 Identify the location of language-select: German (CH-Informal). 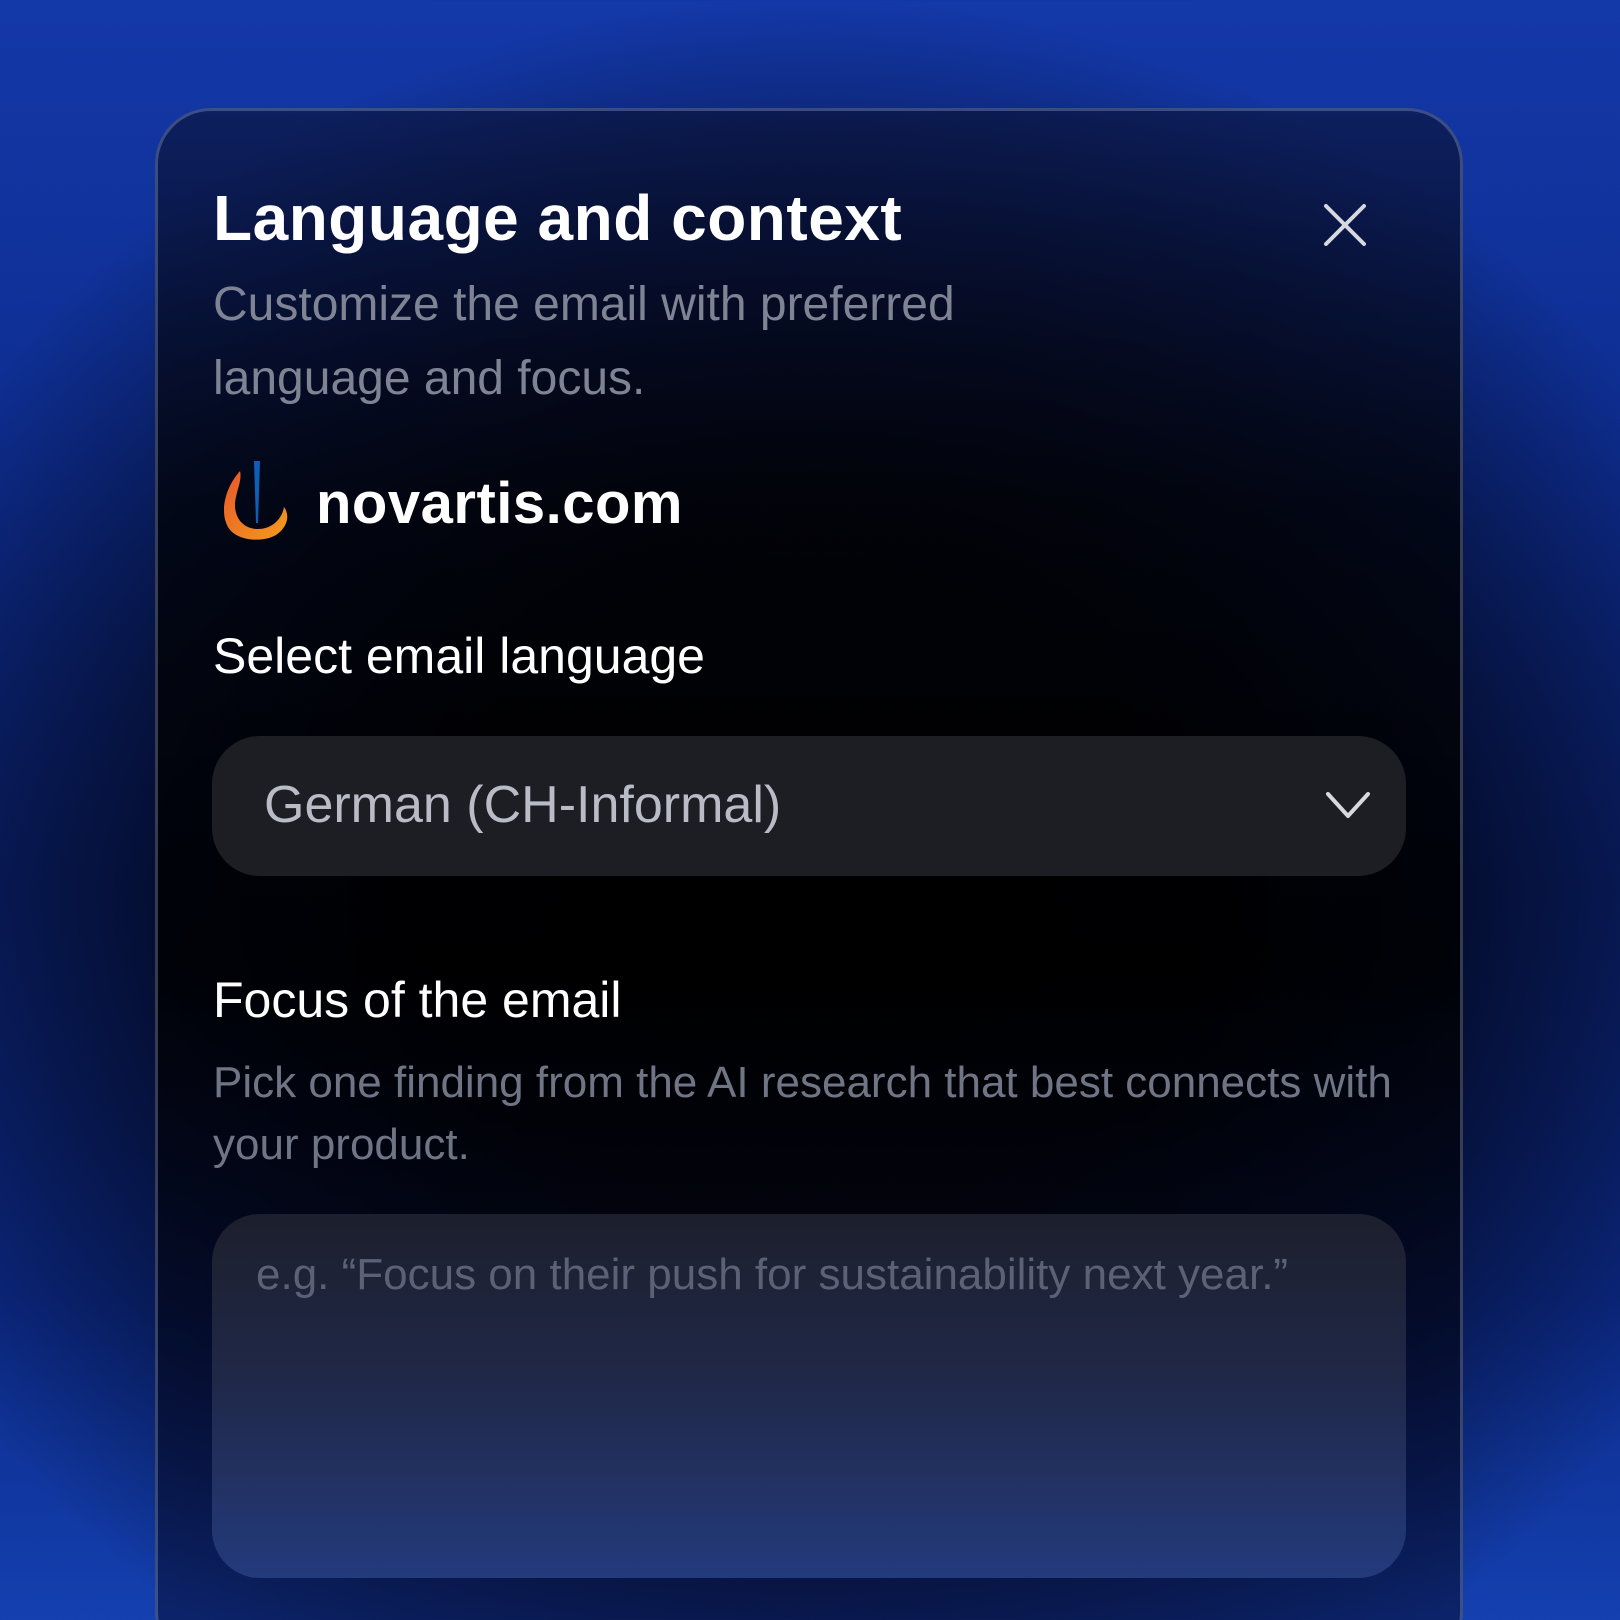
(809, 806).